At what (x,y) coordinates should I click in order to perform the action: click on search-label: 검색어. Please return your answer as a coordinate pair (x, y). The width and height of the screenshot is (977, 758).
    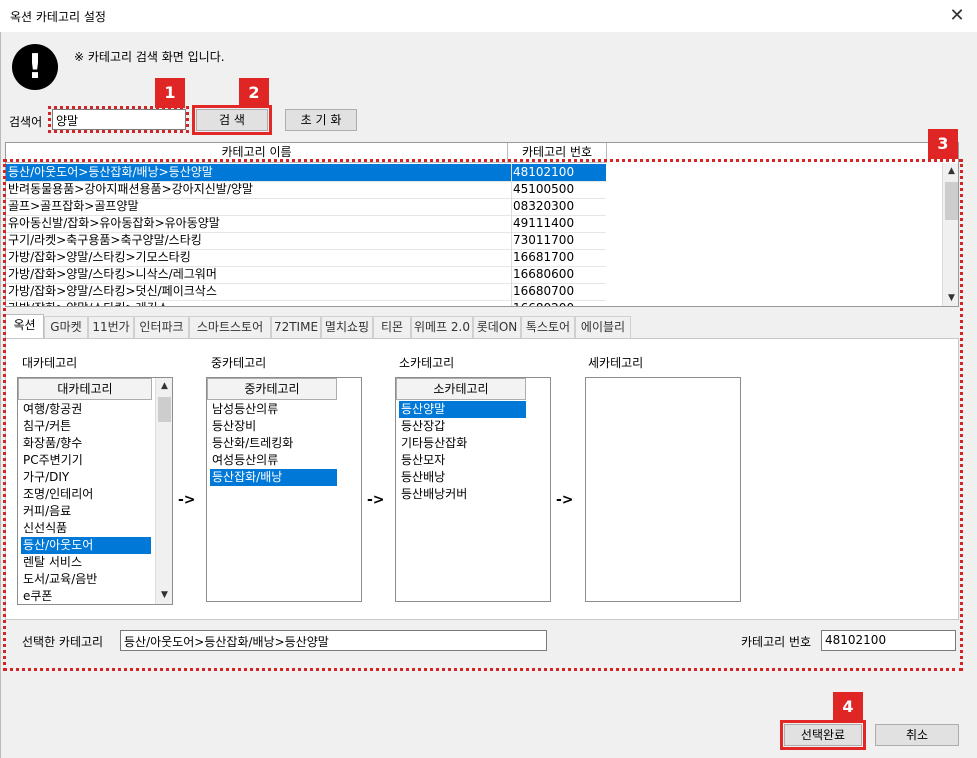
    Looking at the image, I should click on (26, 122).